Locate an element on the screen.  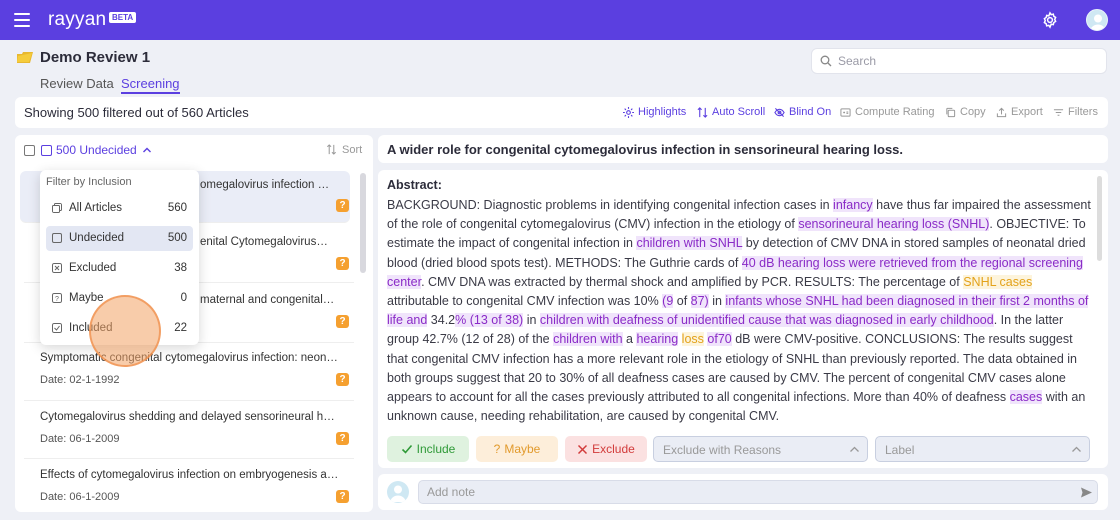
sort-label: Sort is located at coordinates (352, 150).